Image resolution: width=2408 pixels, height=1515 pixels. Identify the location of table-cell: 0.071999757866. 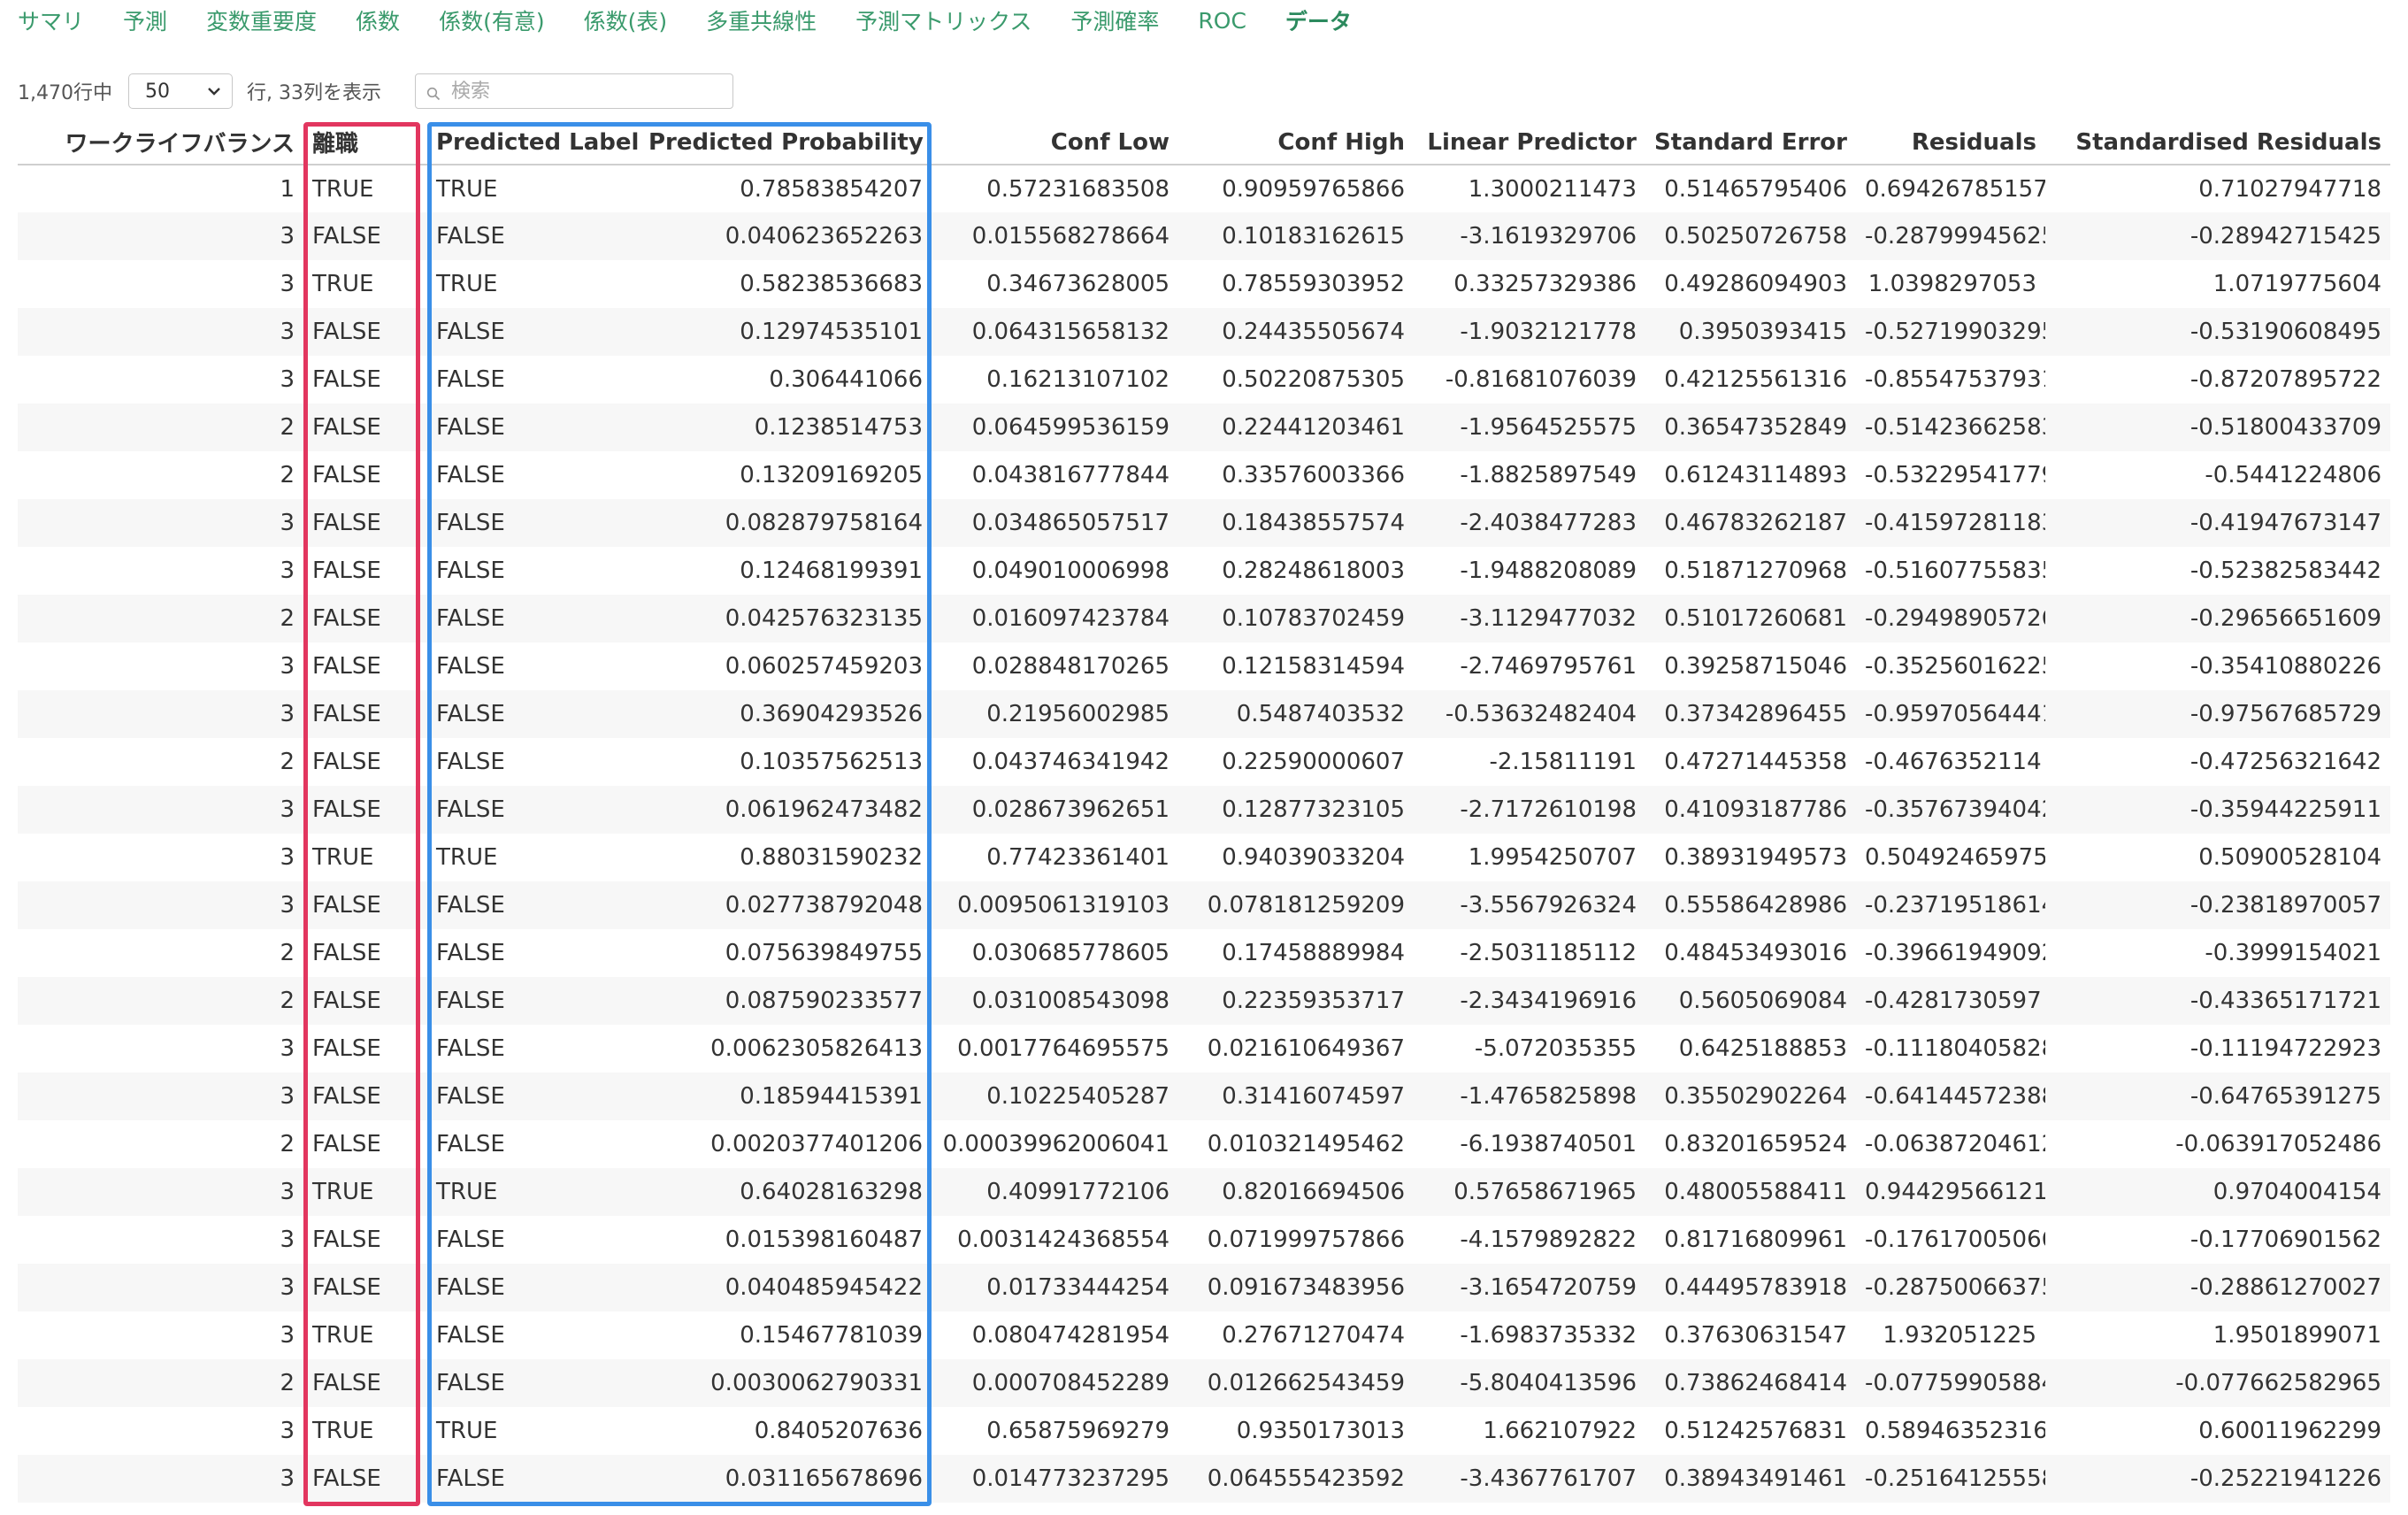
(1306, 1240).